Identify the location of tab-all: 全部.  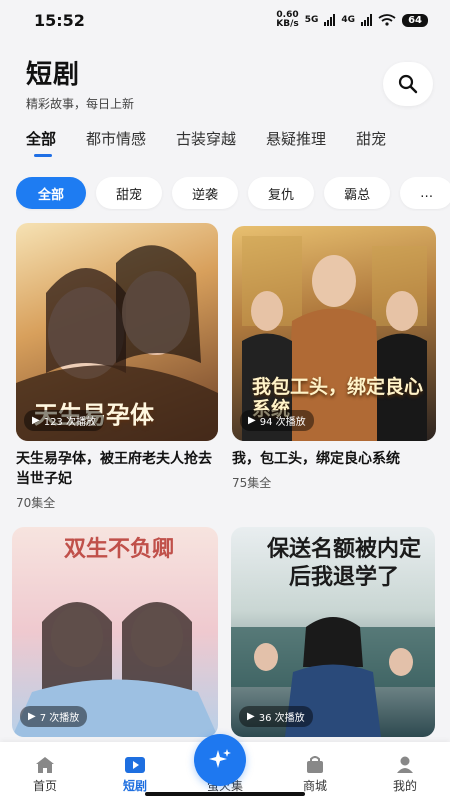
(41, 143).